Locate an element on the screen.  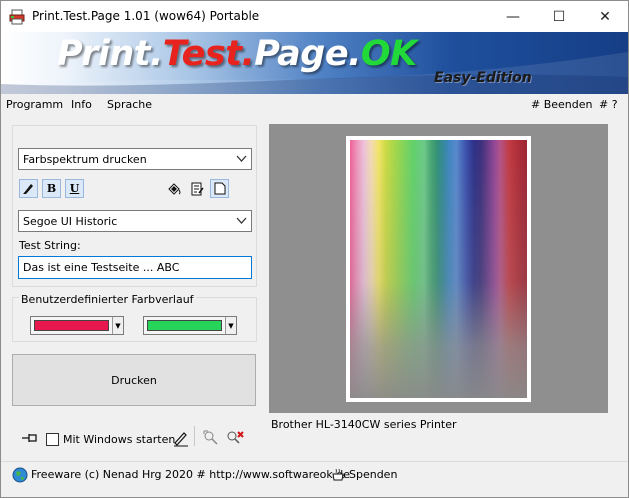
banner-title: Print.Test.Page.OK is located at coordinates (237, 54).